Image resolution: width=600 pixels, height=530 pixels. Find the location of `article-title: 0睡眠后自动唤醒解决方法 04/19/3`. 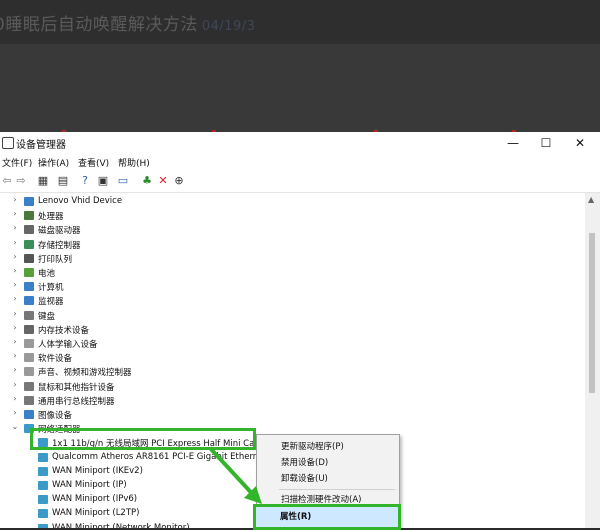

article-title: 0睡眠后自动唤醒解决方法 04/19/3 is located at coordinates (127, 22).